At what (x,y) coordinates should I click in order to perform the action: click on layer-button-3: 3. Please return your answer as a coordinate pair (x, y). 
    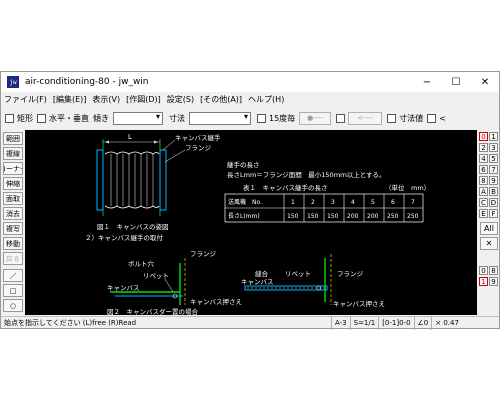
    Looking at the image, I should click on (493, 147).